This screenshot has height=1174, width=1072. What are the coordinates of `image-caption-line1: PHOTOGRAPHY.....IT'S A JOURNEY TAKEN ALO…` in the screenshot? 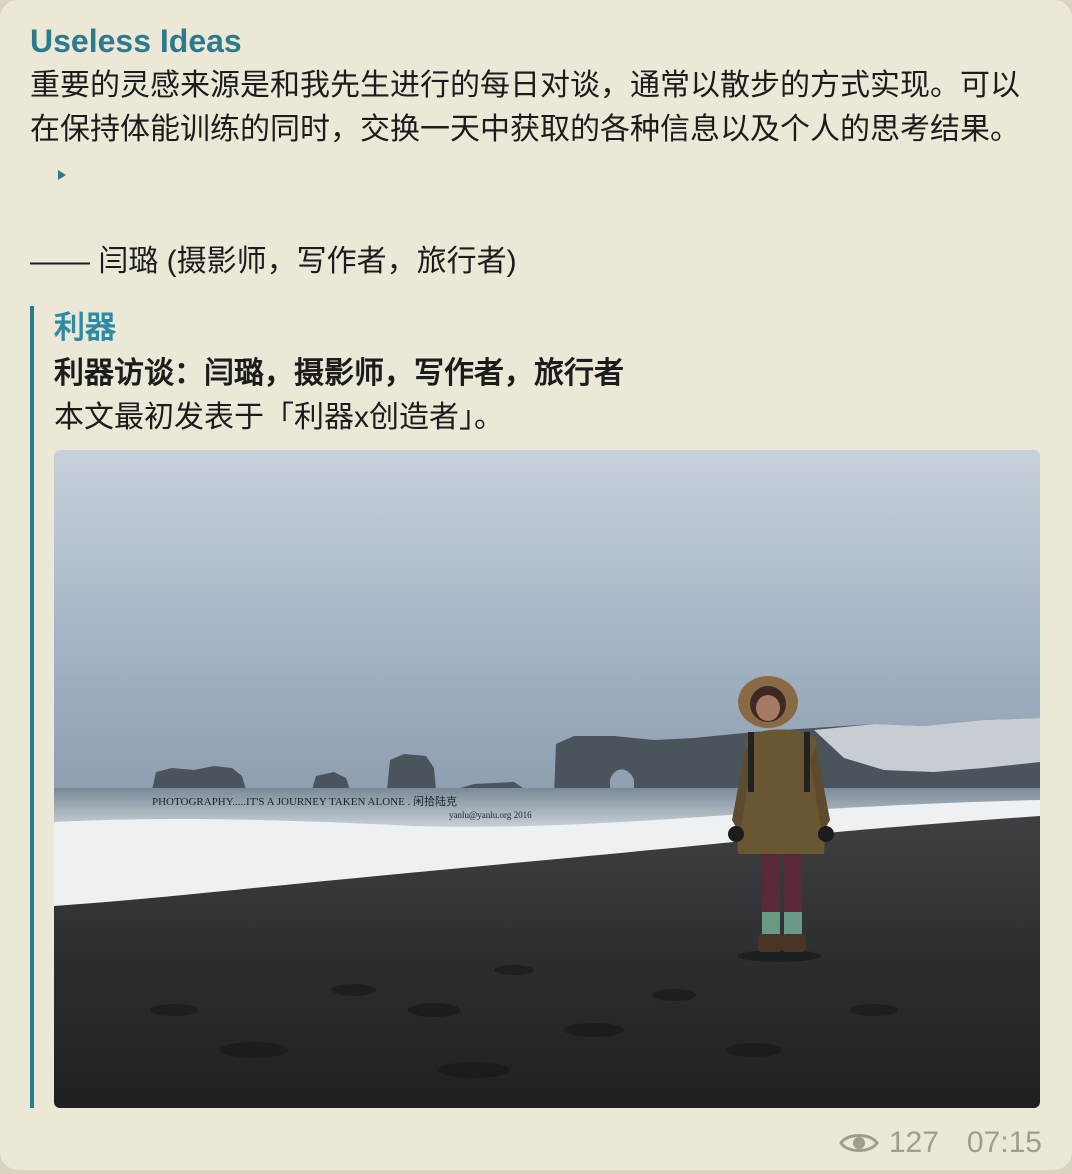 It's located at (304, 801).